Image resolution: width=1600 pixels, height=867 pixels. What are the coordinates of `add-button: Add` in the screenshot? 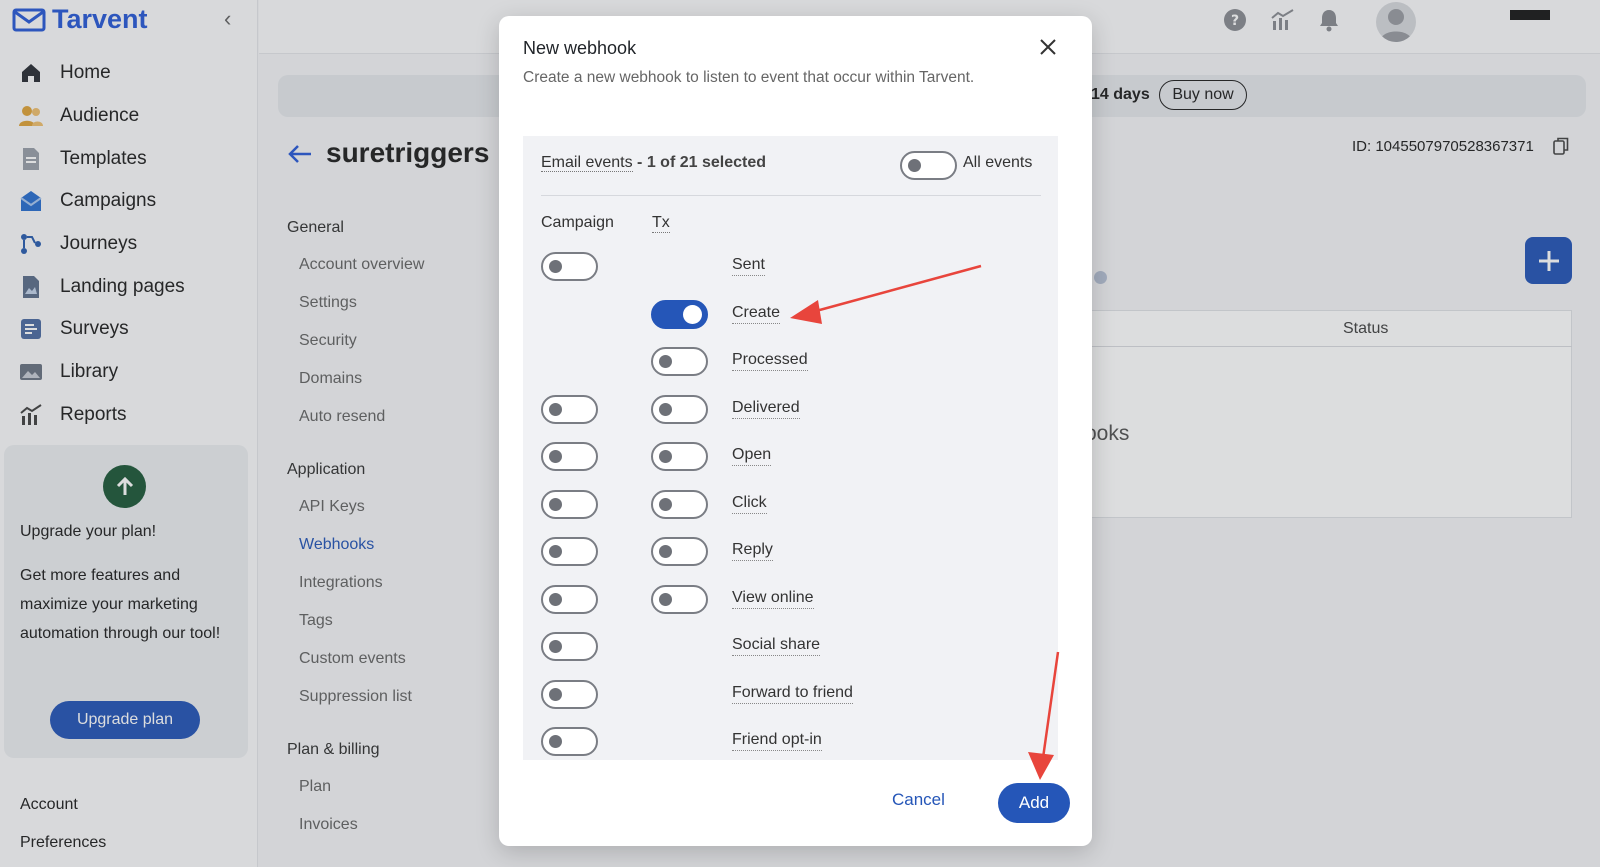 It's located at (1034, 803).